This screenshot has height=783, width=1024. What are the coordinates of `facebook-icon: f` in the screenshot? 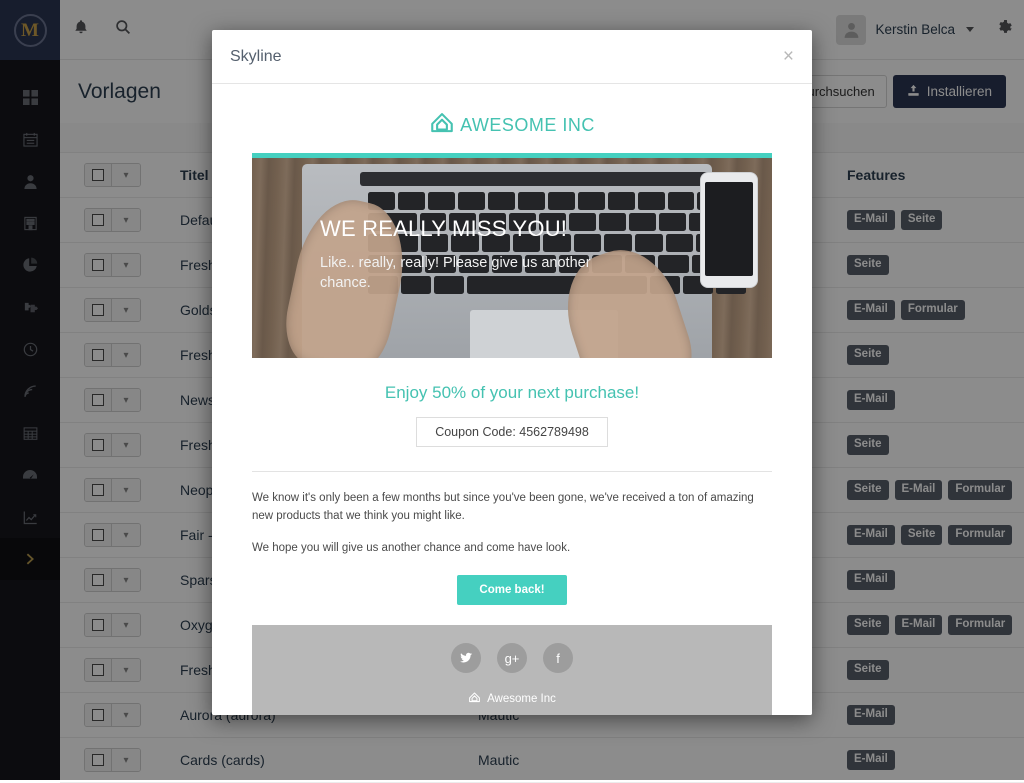 It's located at (558, 658).